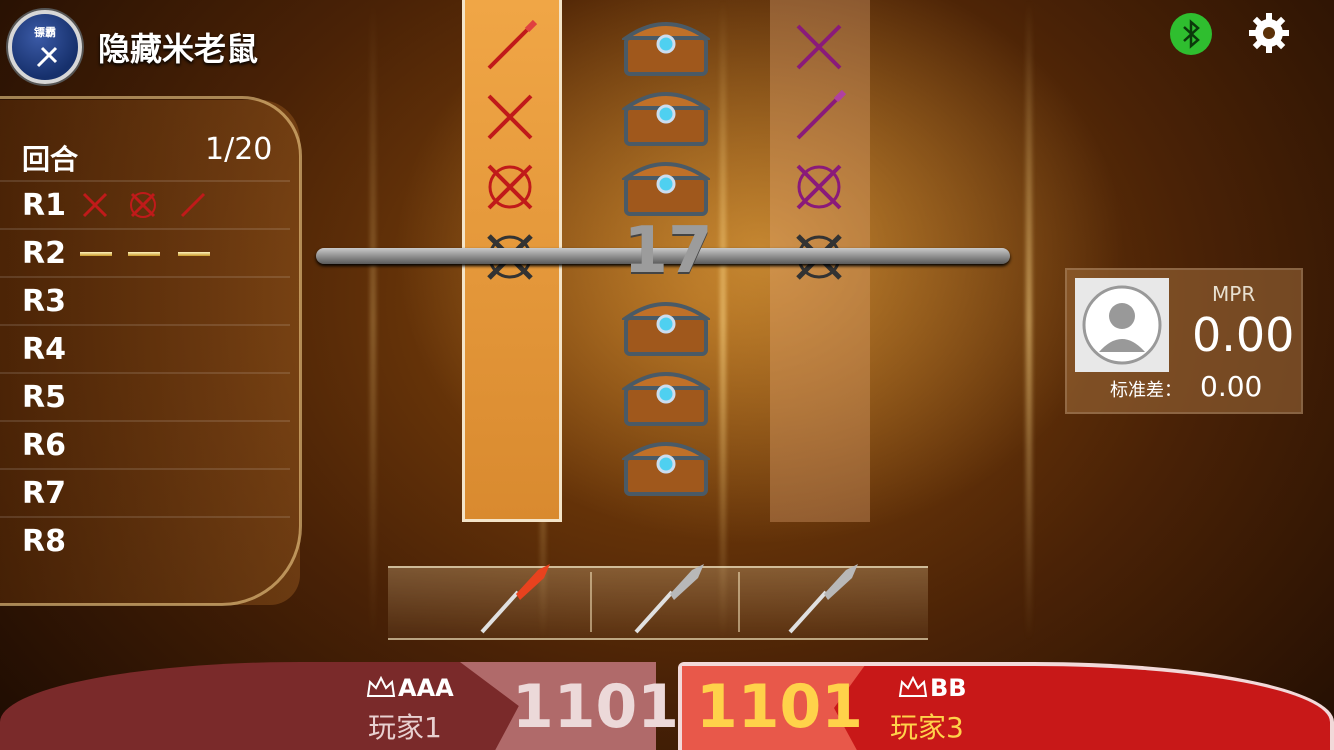  I want to click on mpr-value: 0.00, so click(1243, 335).